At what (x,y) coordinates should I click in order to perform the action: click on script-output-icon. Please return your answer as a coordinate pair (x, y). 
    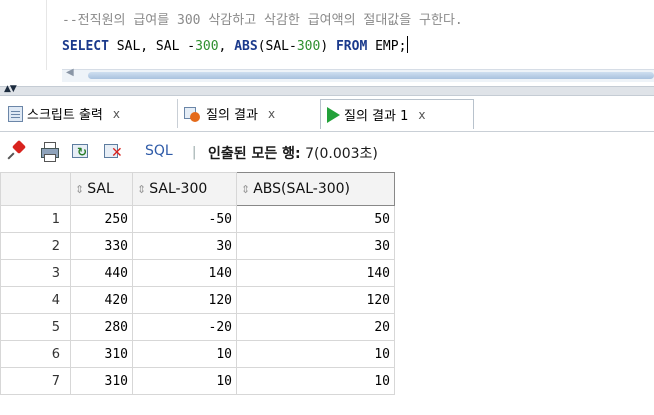
    Looking at the image, I should click on (15, 113).